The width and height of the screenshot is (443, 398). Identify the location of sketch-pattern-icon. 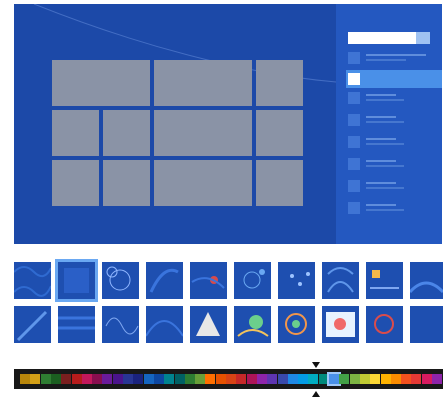
(384, 280).